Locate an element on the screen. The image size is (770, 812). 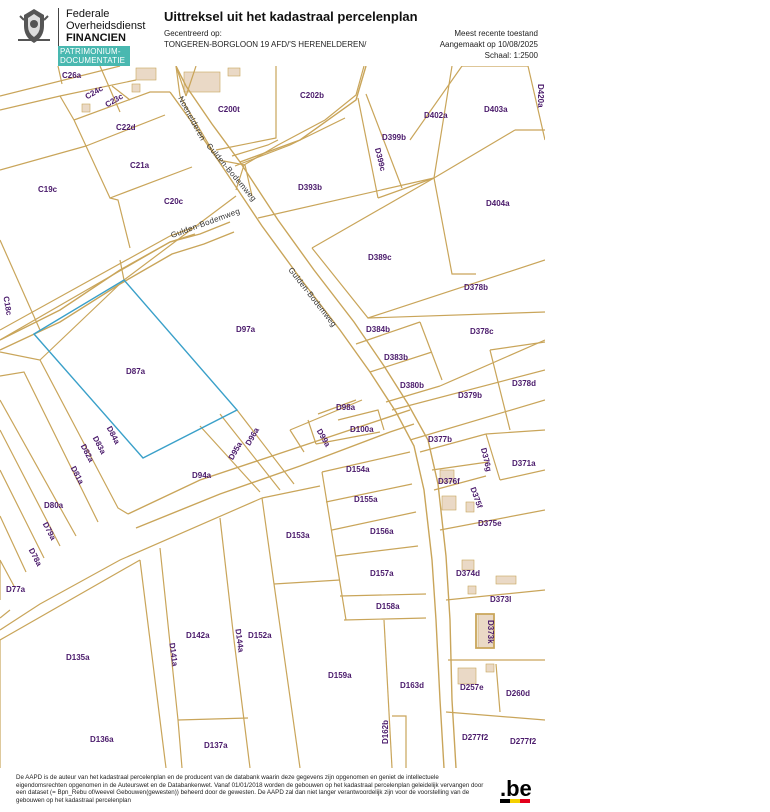
gulden-bodemweg-west-branch-s is located at coordinates (117, 291).